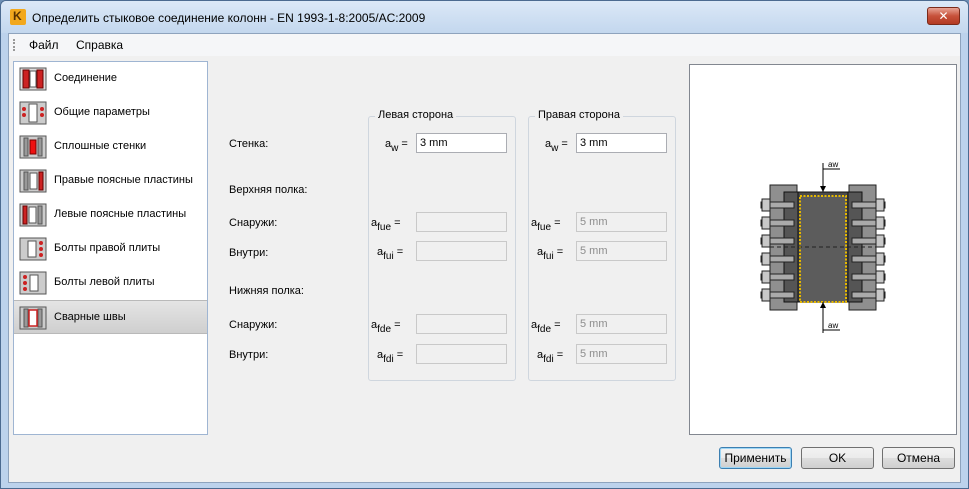  Describe the element at coordinates (120, 214) in the screenshot. I see `nav-label: Левые поясные пластины` at that location.